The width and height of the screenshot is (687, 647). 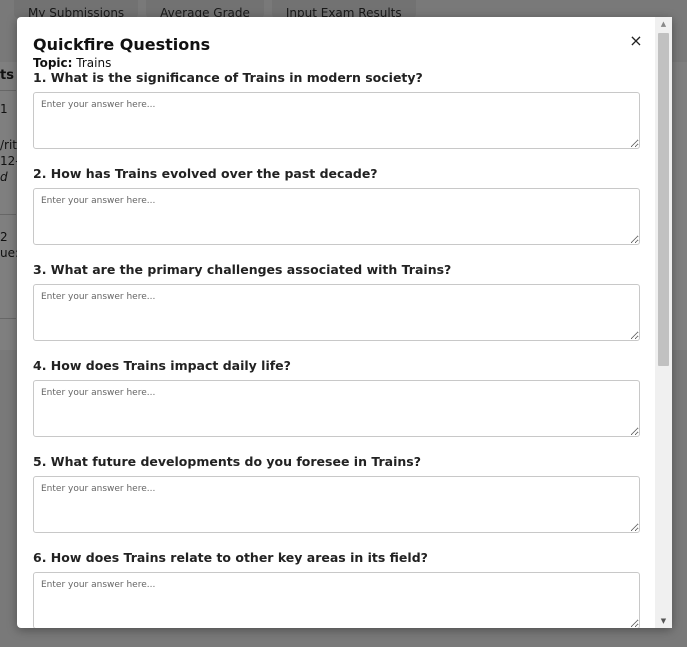 I want to click on scroll-up-arrow-icon: ▲, so click(x=663, y=24).